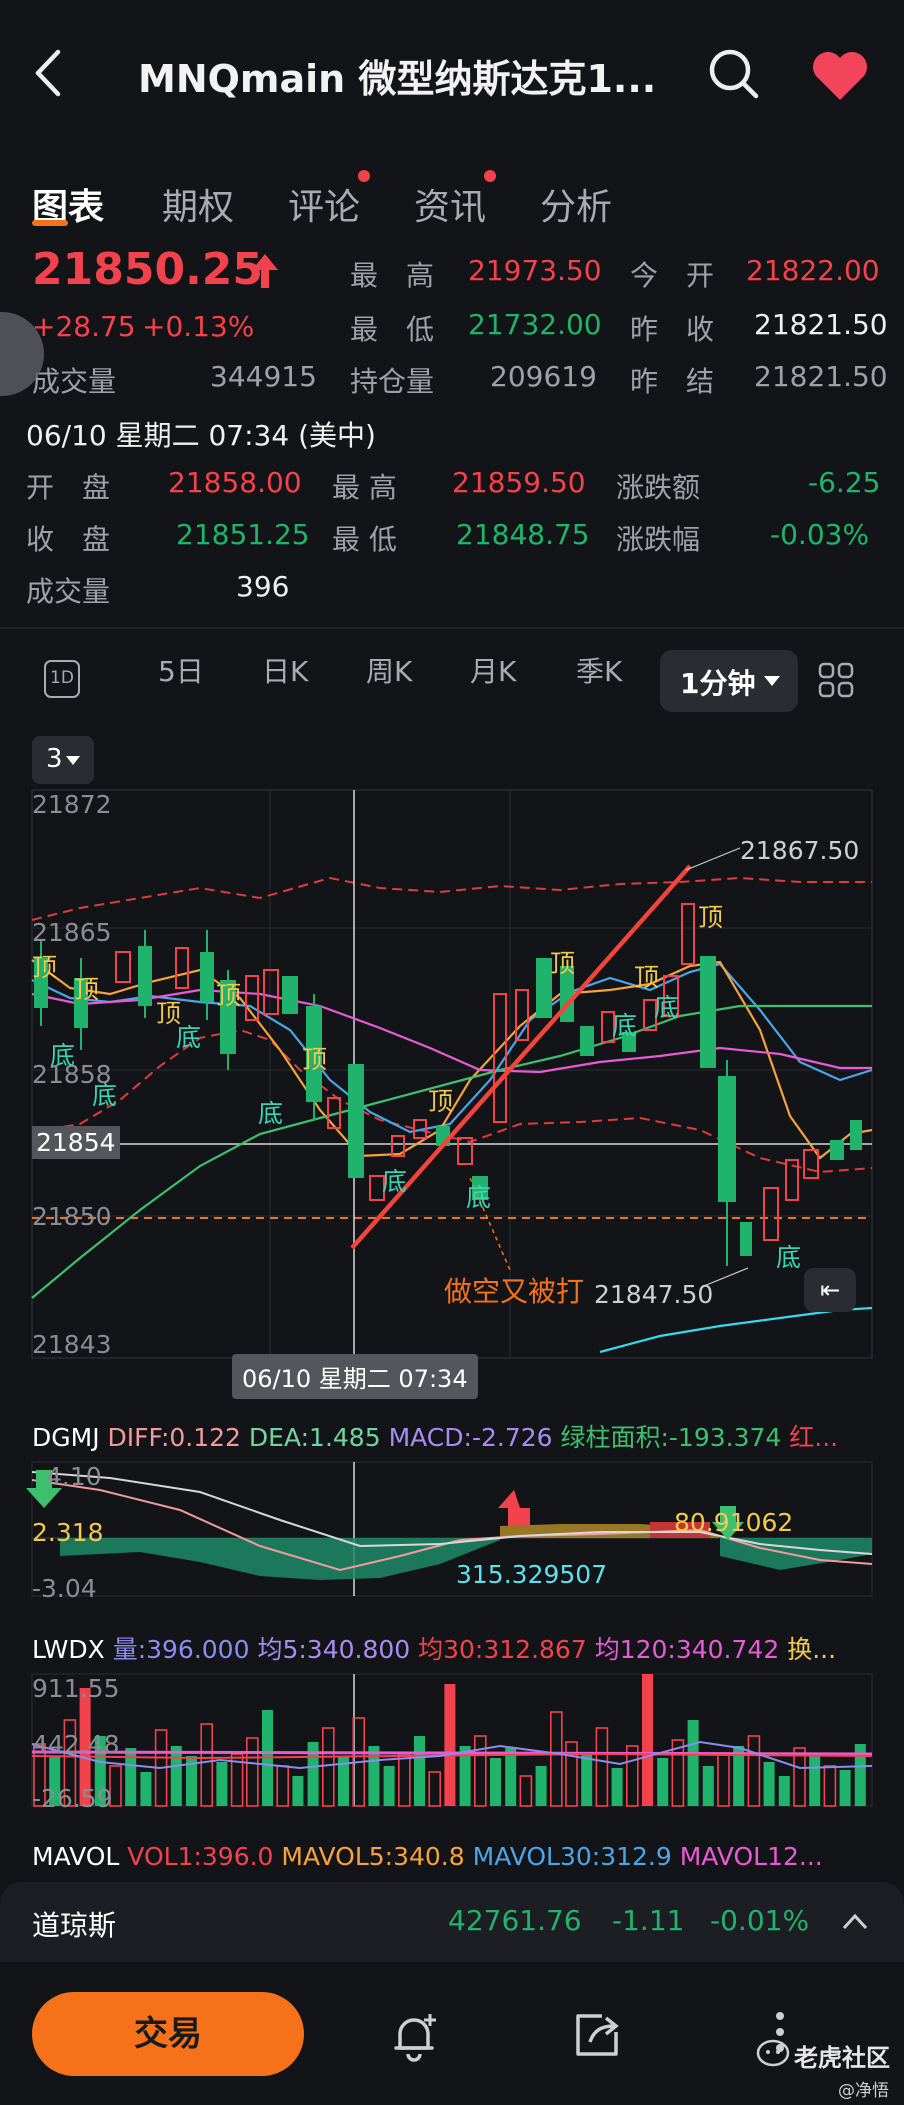 This screenshot has height=2105, width=904. I want to click on last-price: 21850.25, so click(148, 269).